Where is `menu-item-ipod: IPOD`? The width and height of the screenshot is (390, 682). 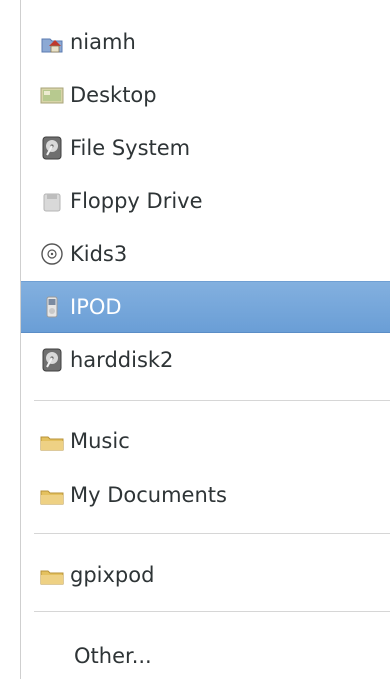 menu-item-ipod: IPOD is located at coordinates (205, 307).